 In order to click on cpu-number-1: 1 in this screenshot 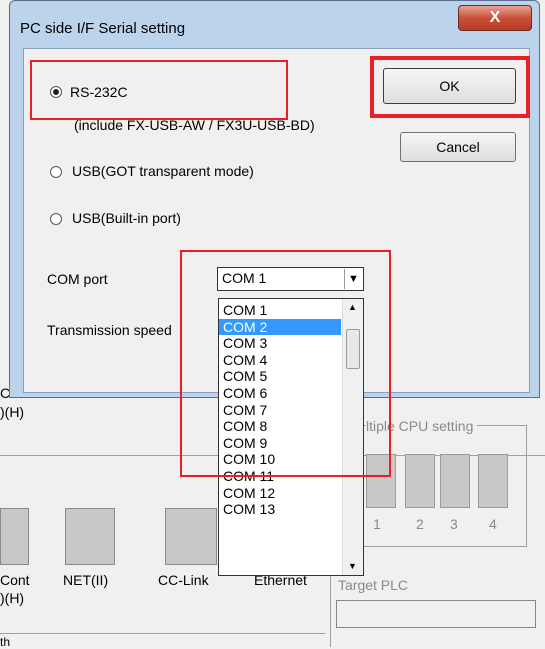, I will do `click(377, 524)`.